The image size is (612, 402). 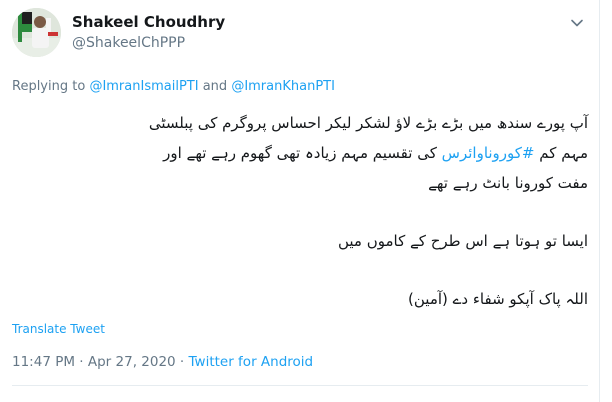 I want to click on avatar, so click(x=36, y=32).